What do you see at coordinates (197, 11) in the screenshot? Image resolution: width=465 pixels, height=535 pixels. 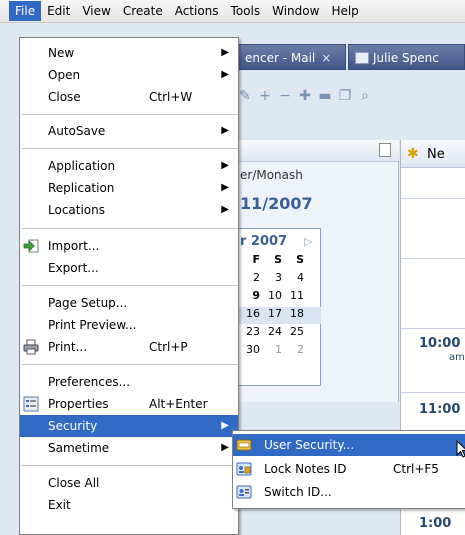 I see `menu-actions: Actions` at bounding box center [197, 11].